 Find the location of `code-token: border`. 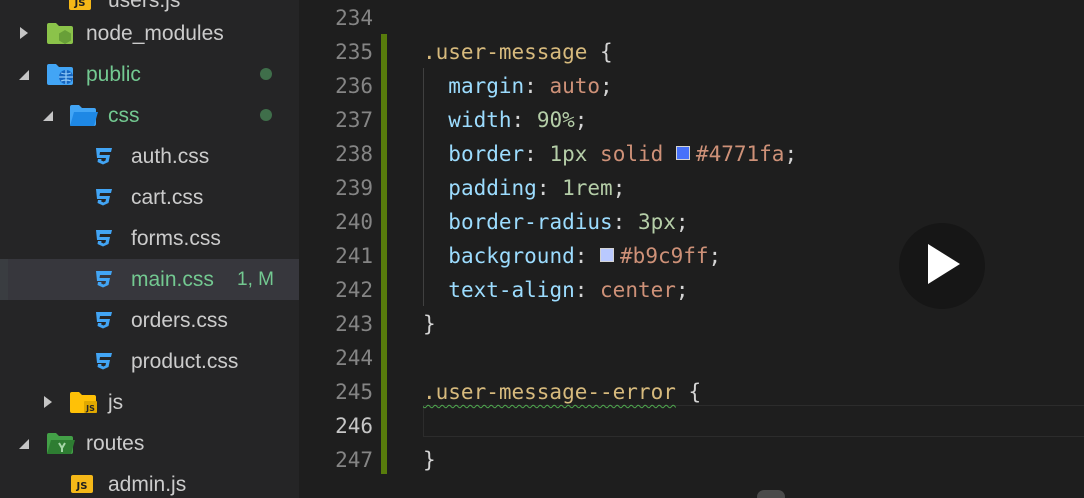

code-token: border is located at coordinates (486, 154).